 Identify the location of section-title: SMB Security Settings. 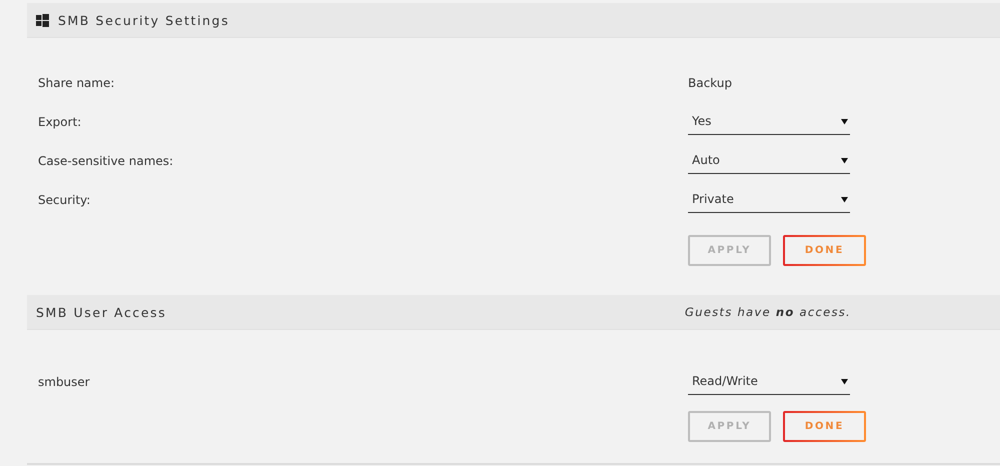
(144, 20).